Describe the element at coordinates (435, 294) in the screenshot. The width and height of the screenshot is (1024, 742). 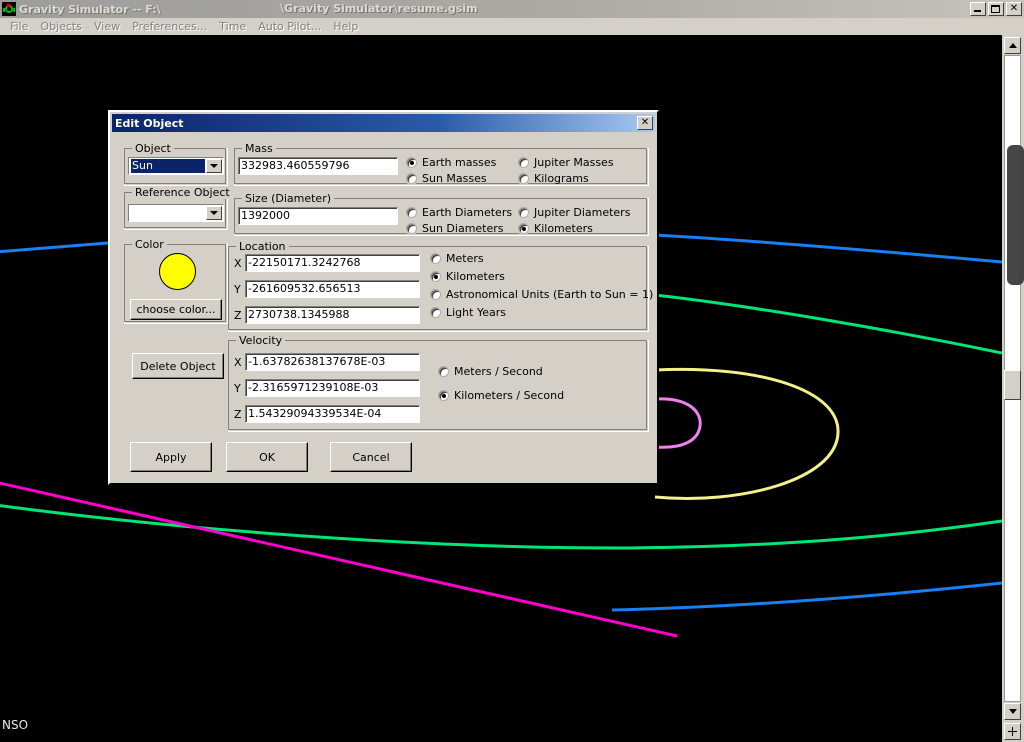
I see `radio-dot-location-au` at that location.